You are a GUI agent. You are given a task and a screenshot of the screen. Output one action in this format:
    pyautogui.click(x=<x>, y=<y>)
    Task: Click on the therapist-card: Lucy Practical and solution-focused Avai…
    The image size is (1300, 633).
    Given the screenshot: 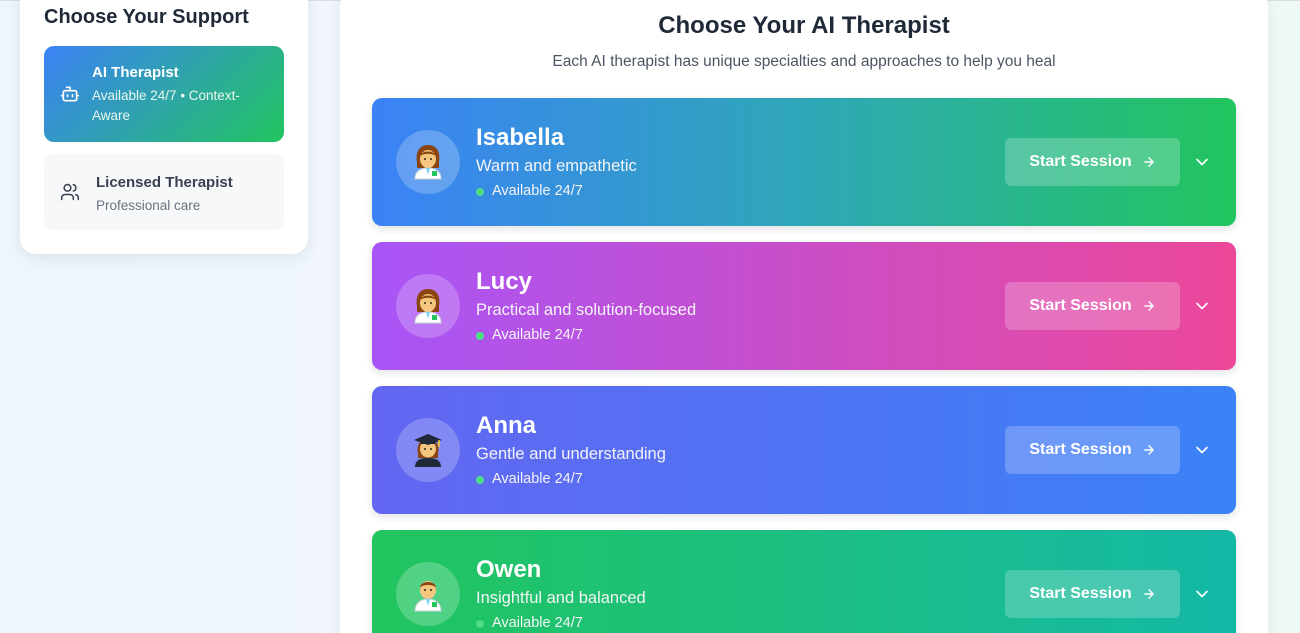 What is the action you would take?
    pyautogui.click(x=804, y=306)
    